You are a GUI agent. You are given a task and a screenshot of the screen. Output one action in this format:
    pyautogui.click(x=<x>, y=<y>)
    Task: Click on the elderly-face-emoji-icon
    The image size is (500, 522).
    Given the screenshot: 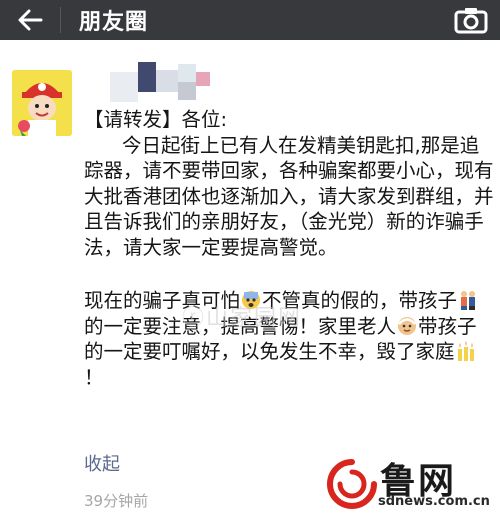 What is the action you would take?
    pyautogui.click(x=407, y=325)
    